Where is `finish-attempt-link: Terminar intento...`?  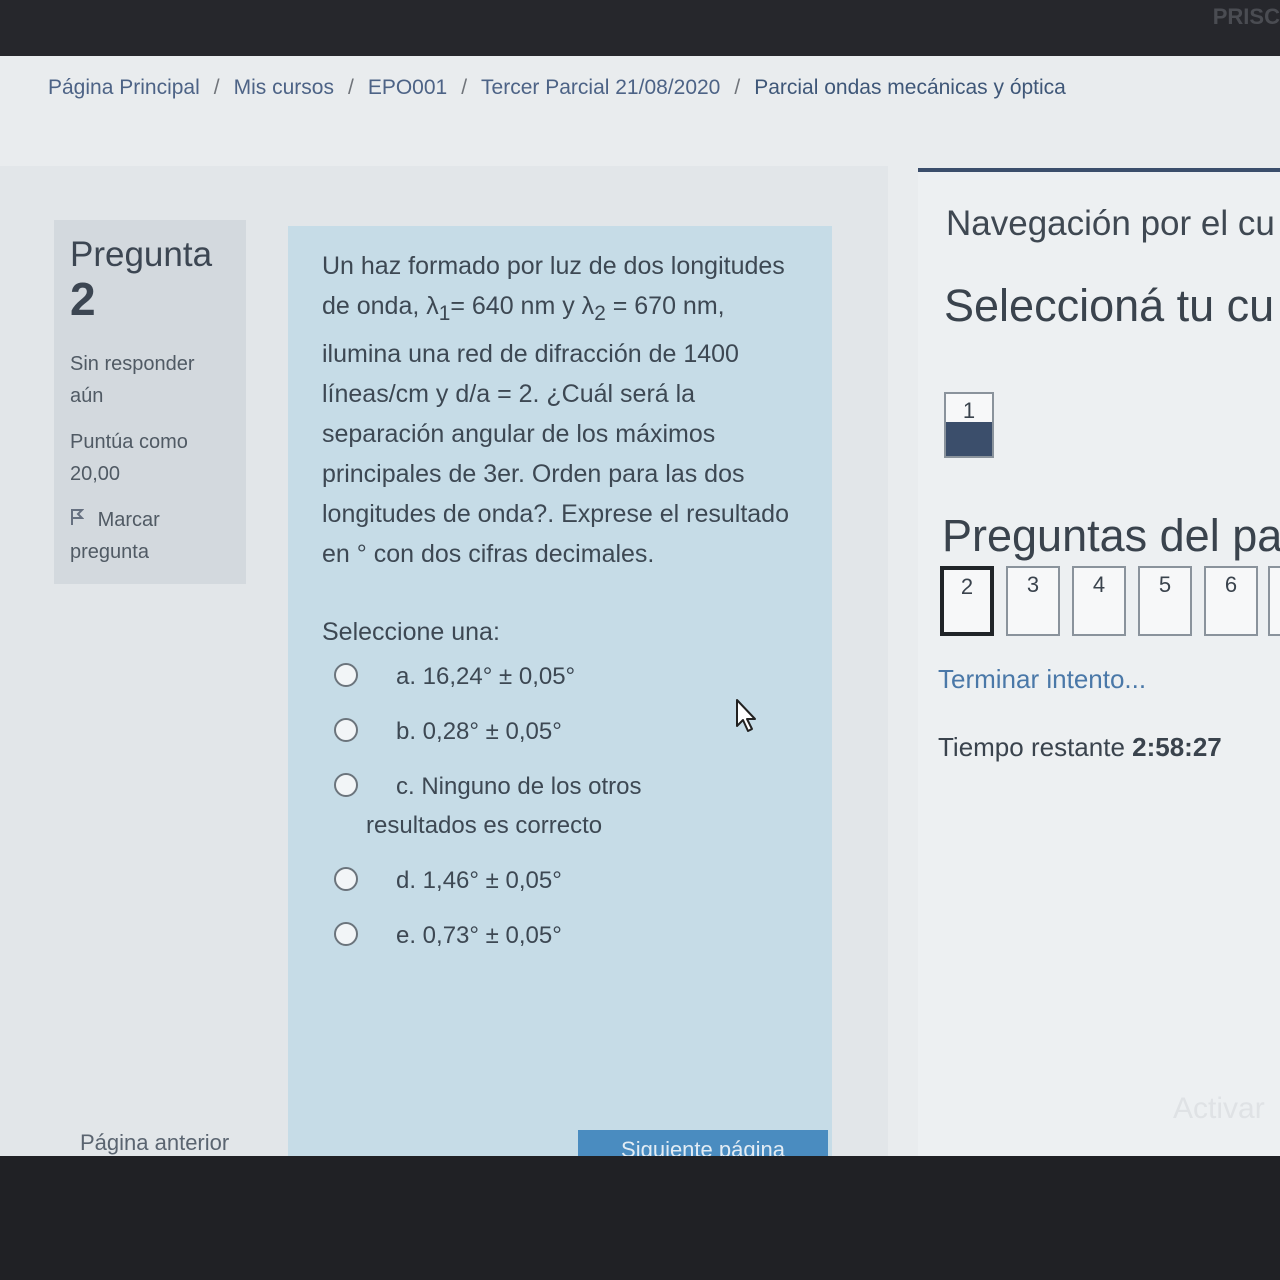
finish-attempt-link: Terminar intento... is located at coordinates (1042, 679).